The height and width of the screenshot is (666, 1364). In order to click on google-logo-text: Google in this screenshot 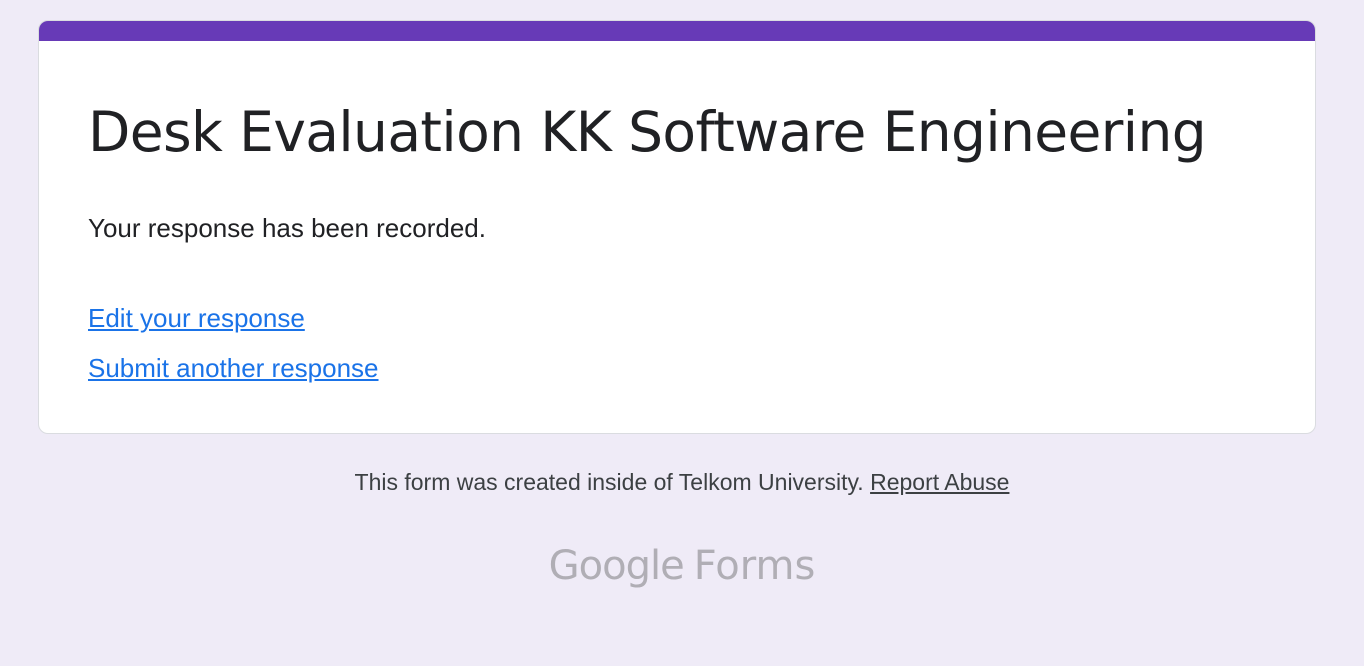, I will do `click(616, 566)`.